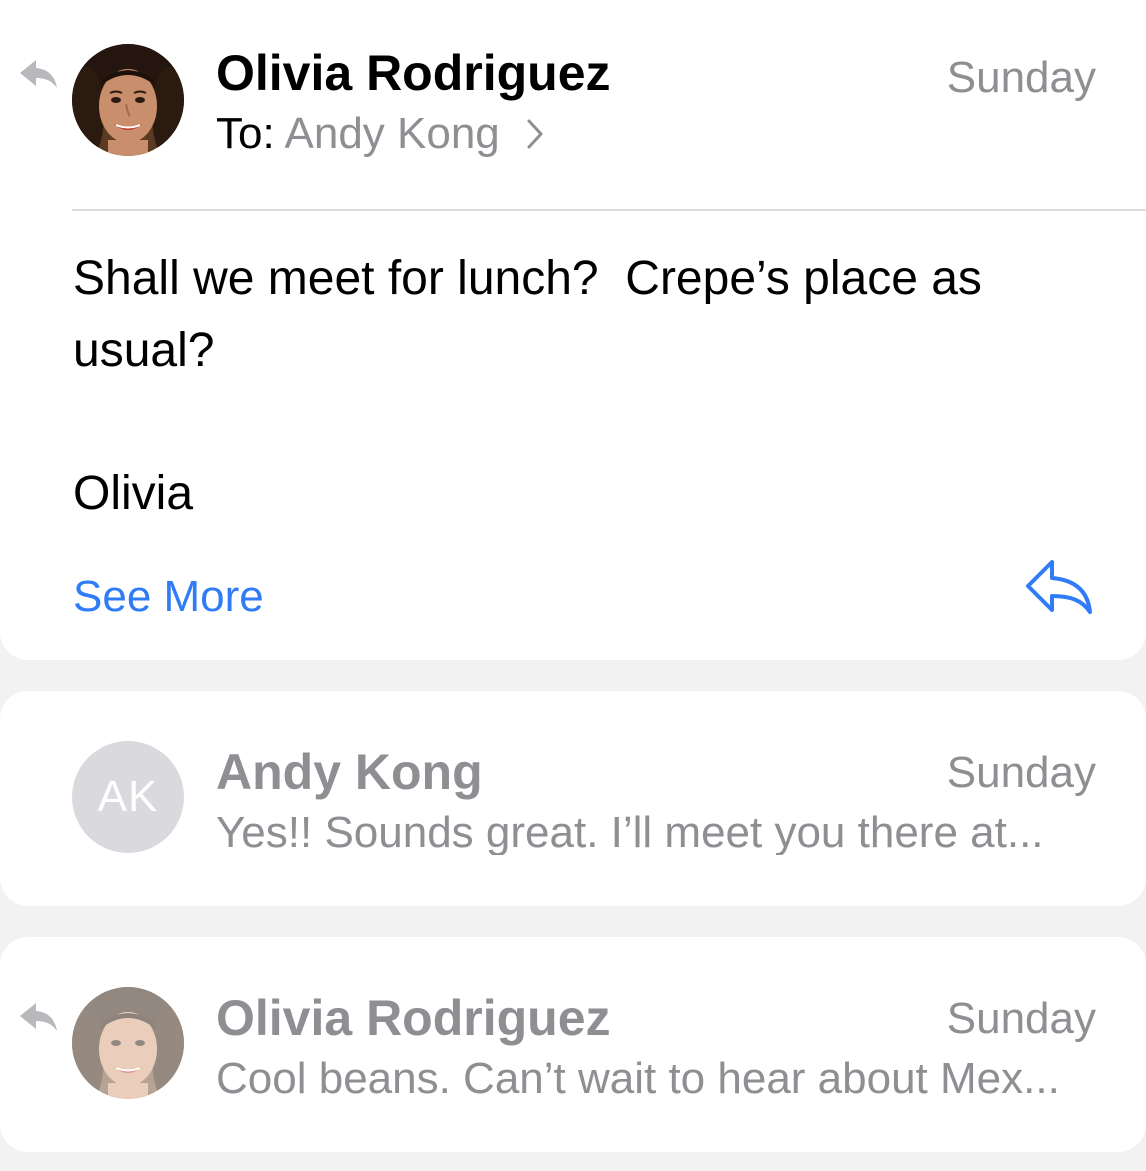  Describe the element at coordinates (128, 797) in the screenshot. I see `sender-avatar-initials: AK` at that location.